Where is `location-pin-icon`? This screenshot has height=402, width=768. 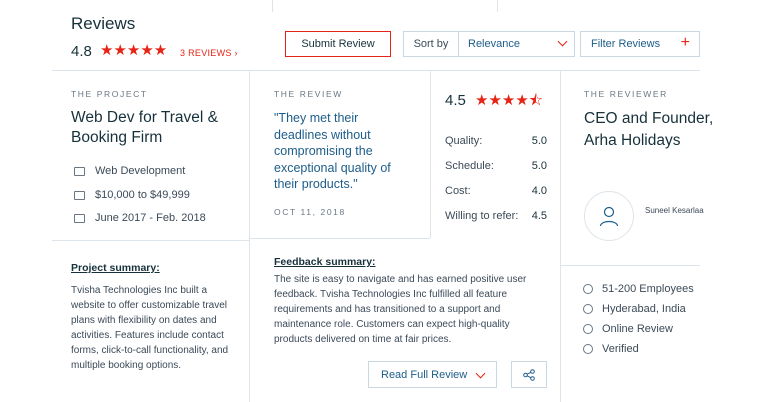 location-pin-icon is located at coordinates (588, 309).